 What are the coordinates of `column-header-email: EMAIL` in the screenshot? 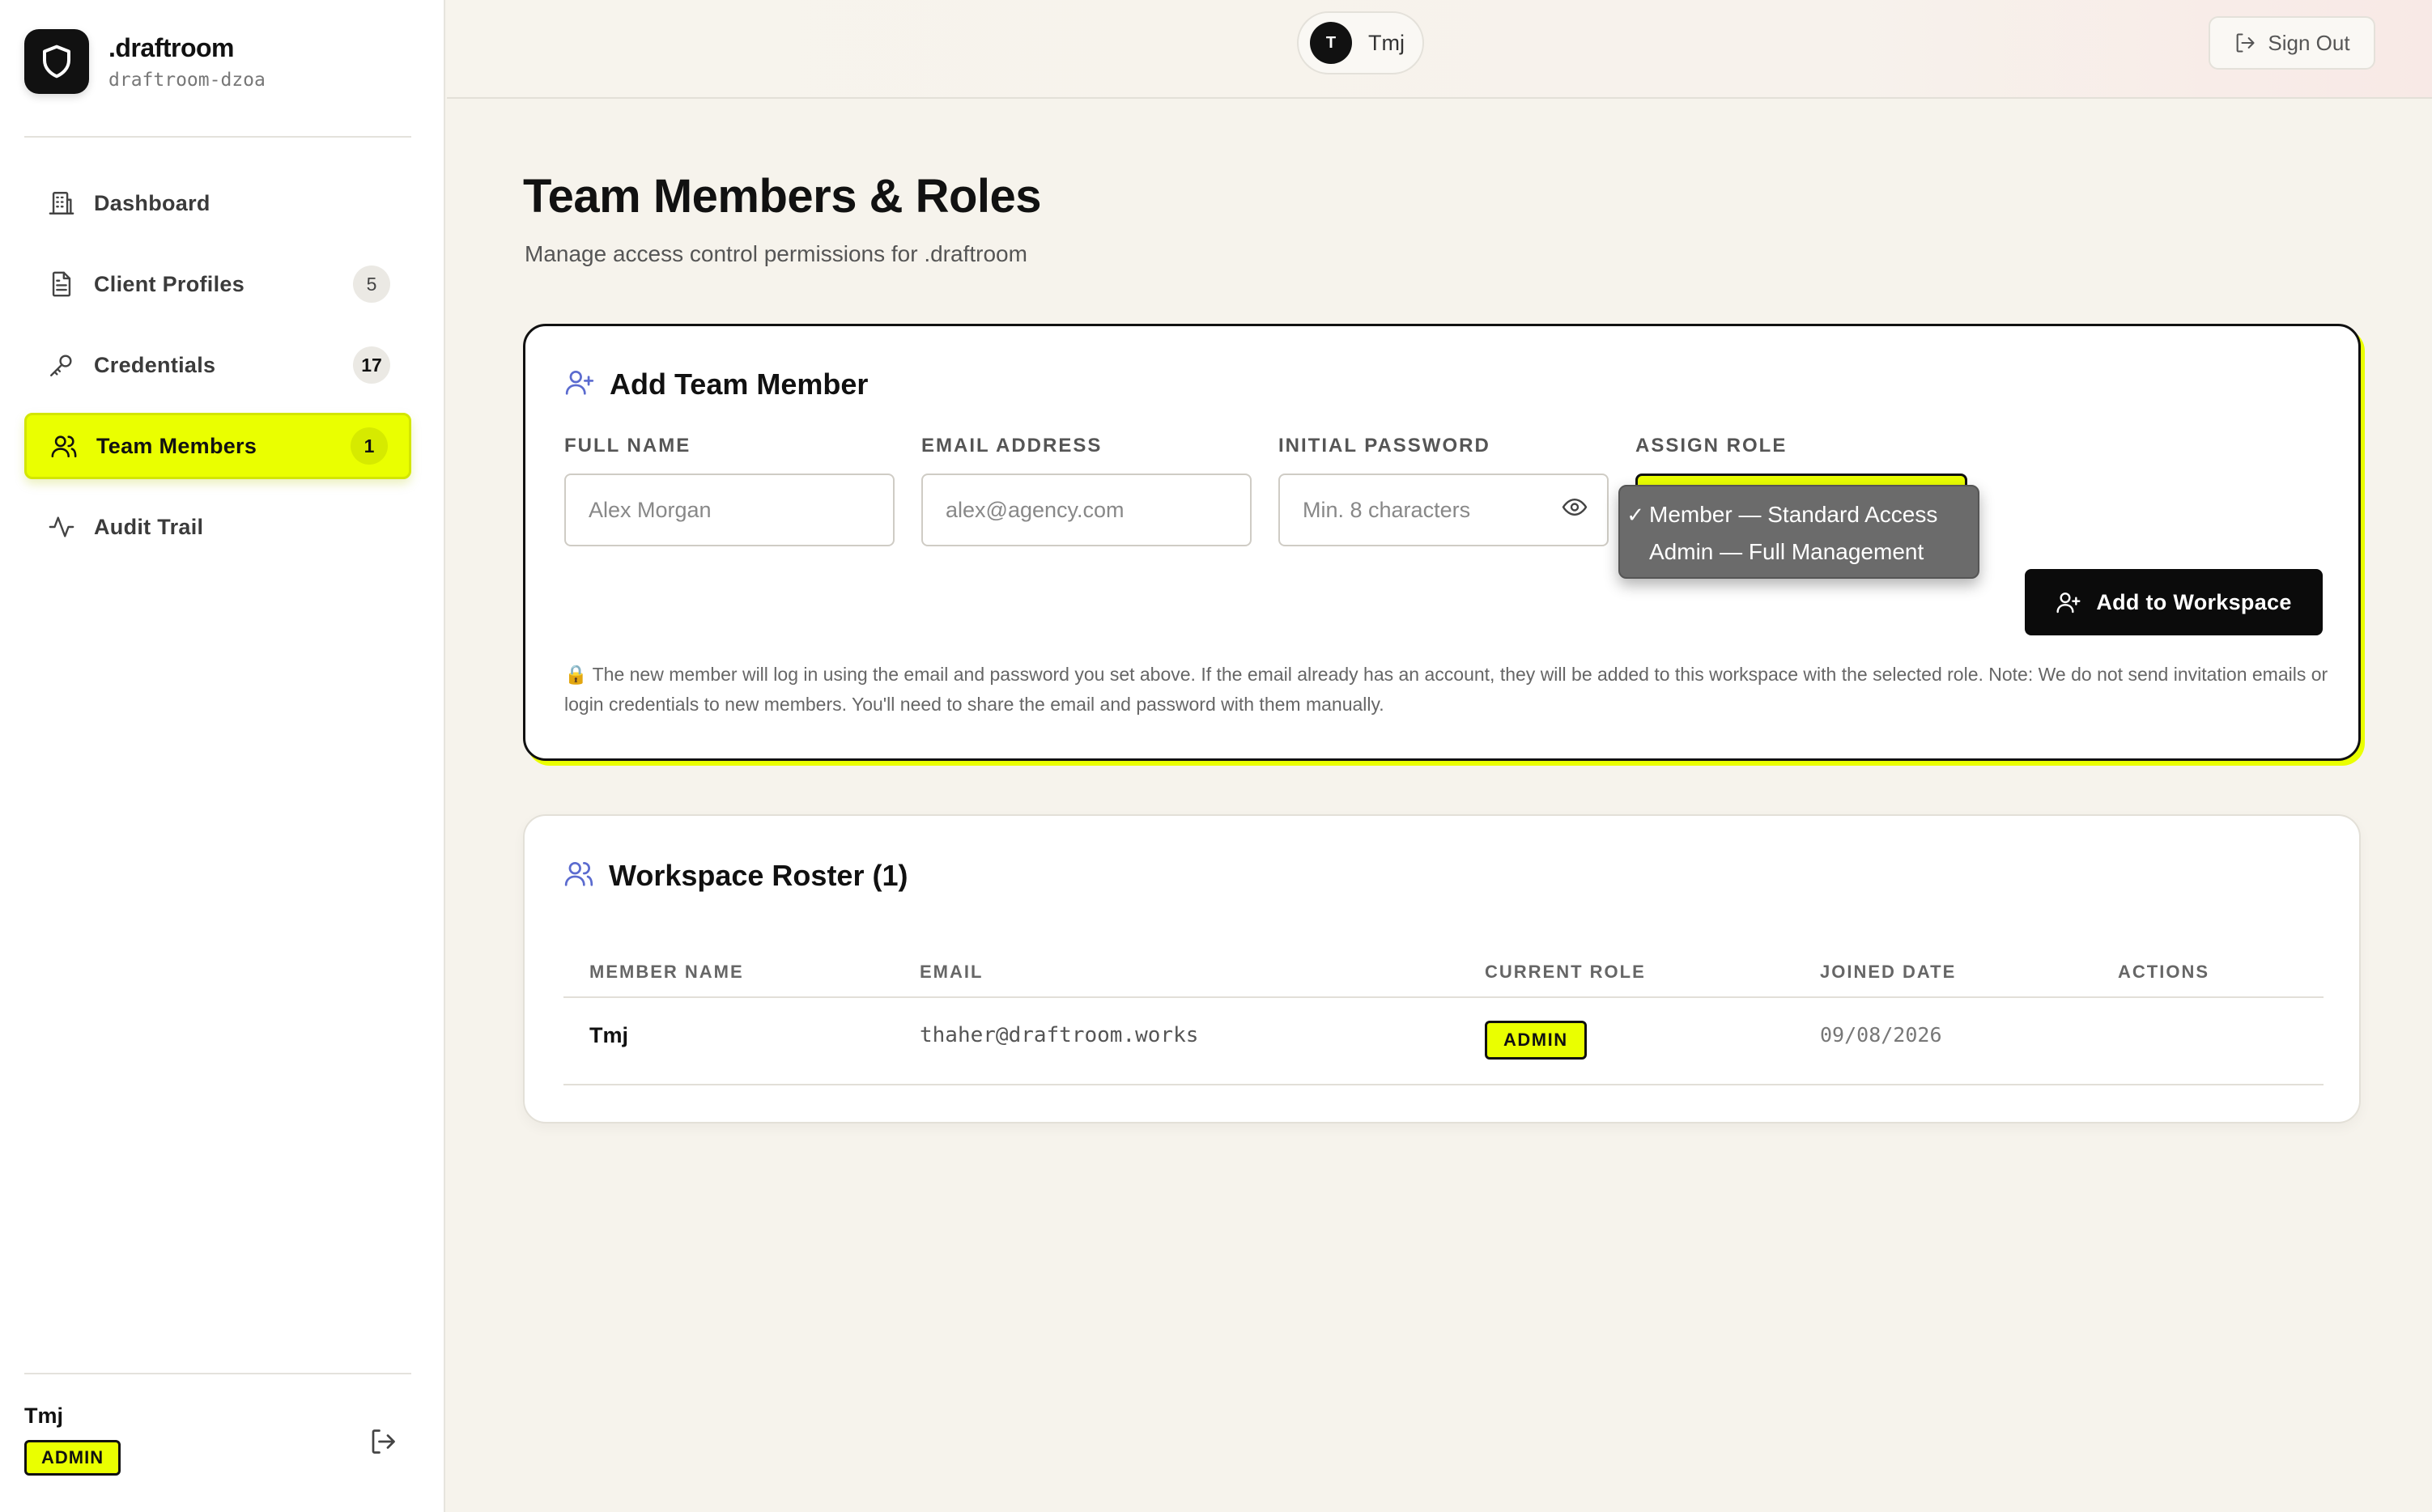 It's located at (952, 972).